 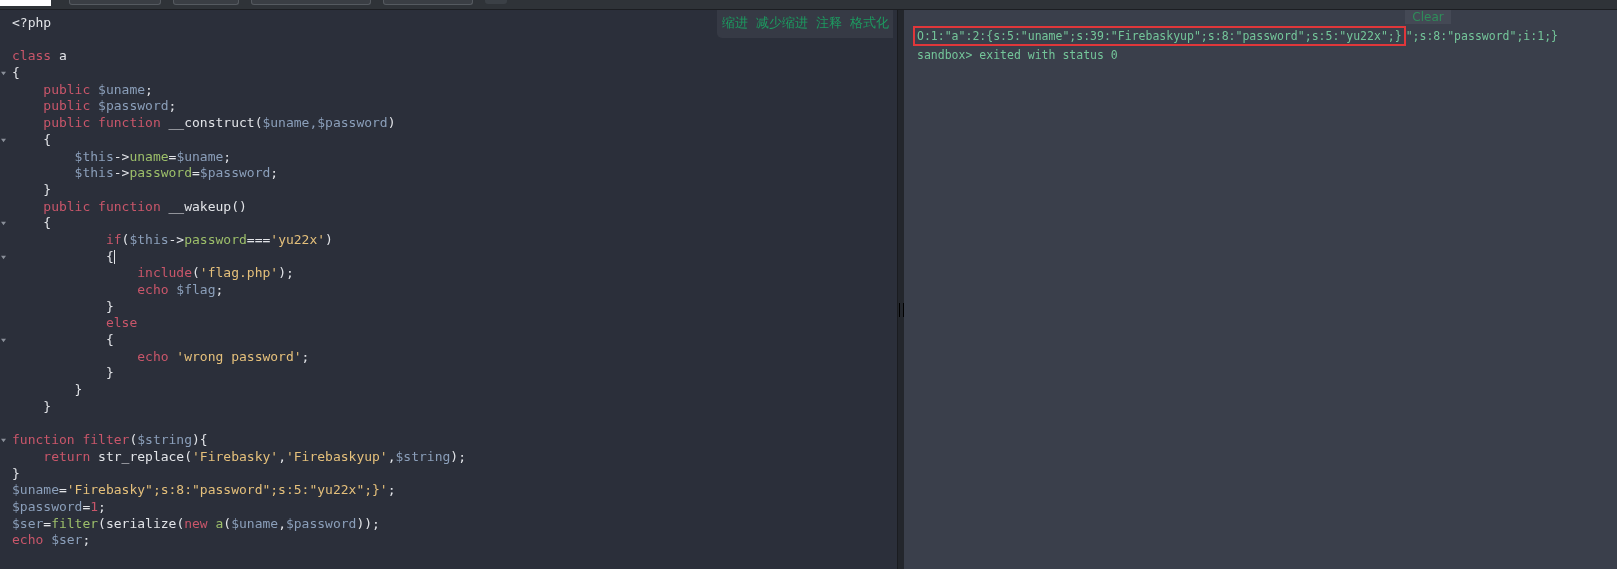 I want to click on editor-tool-link: 减少缩进, so click(x=782, y=23).